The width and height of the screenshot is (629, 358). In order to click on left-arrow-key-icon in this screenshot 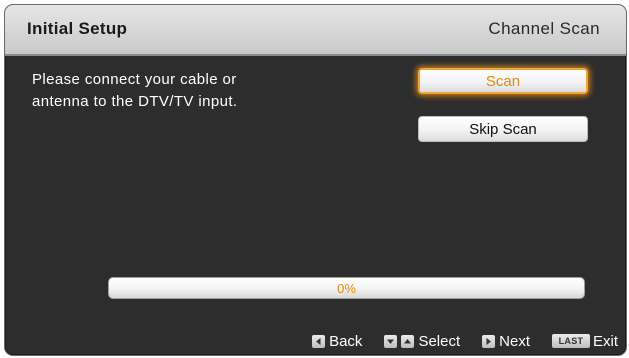, I will do `click(319, 341)`.